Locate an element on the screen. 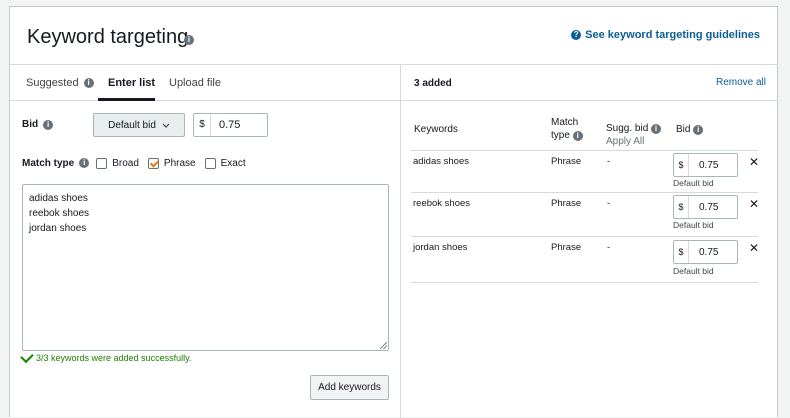  match-phrase-option: Phrase is located at coordinates (171, 163).